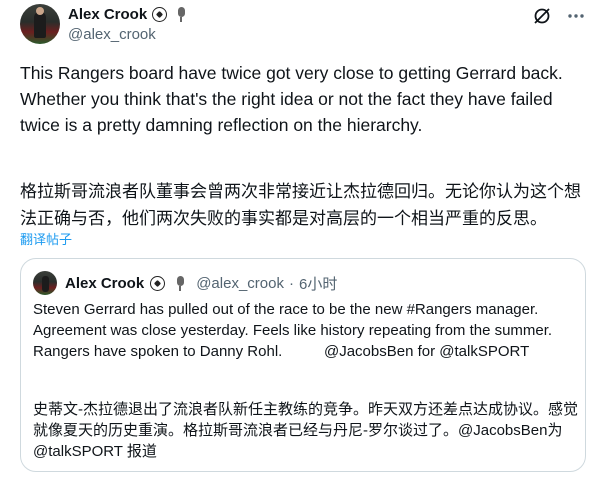 This screenshot has height=483, width=610. Describe the element at coordinates (107, 14) in the screenshot. I see `author-display-name: Alex Crook` at that location.